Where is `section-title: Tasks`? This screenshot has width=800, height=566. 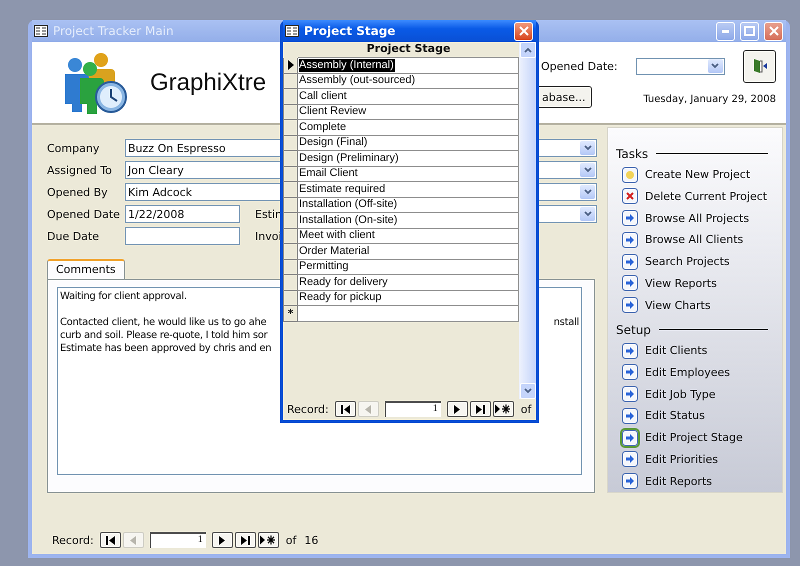
section-title: Tasks is located at coordinates (632, 153).